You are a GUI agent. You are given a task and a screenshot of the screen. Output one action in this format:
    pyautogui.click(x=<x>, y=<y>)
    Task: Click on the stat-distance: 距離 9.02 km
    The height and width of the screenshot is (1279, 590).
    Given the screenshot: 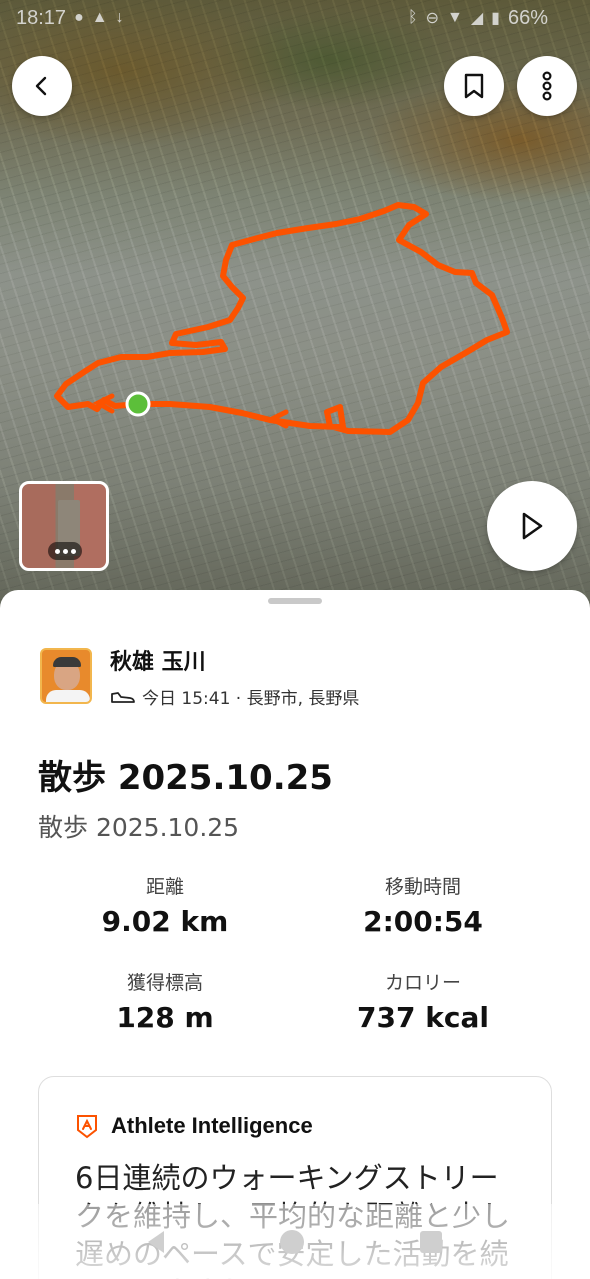 What is the action you would take?
    pyautogui.click(x=165, y=905)
    